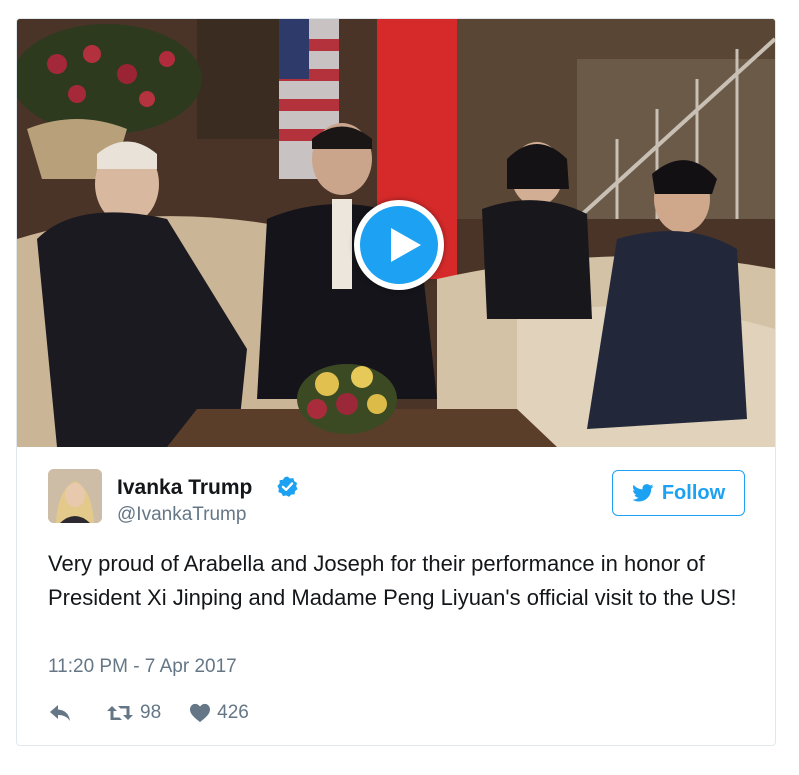 The width and height of the screenshot is (799, 775). Describe the element at coordinates (233, 712) in the screenshot. I see `like-count: 426` at that location.